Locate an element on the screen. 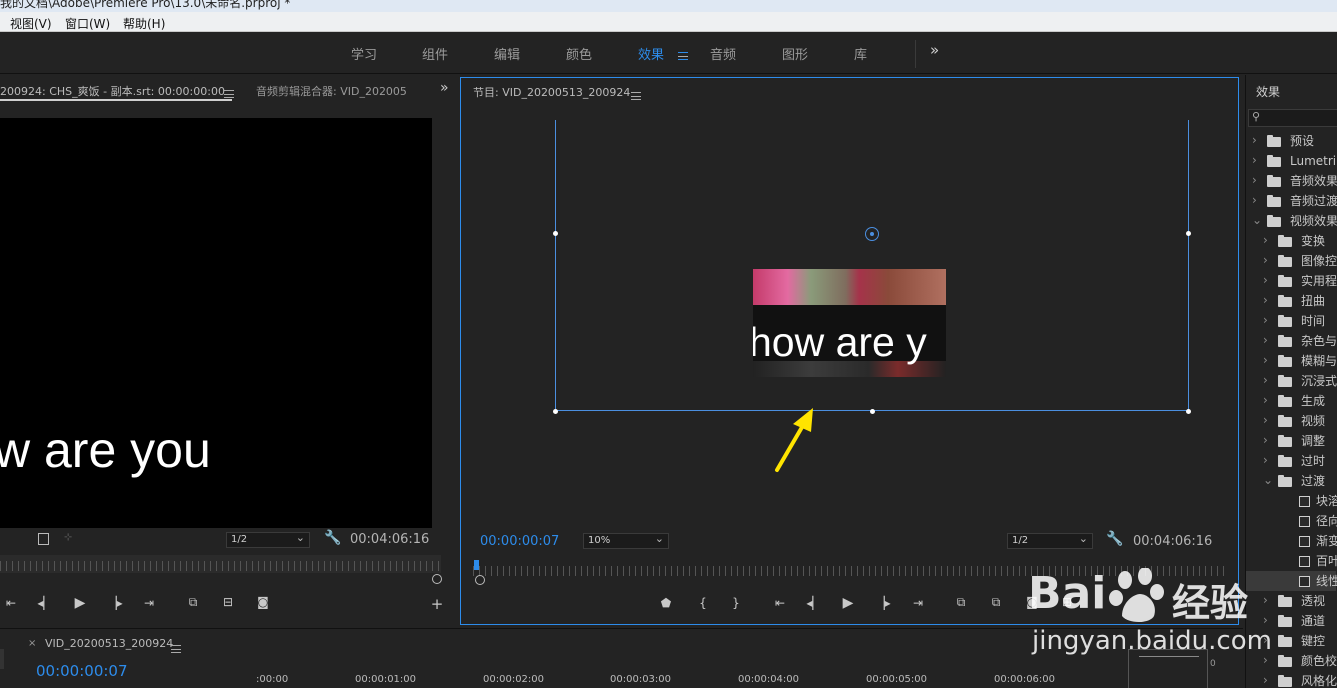 The height and width of the screenshot is (688, 1337). source-tab-menu-icon is located at coordinates (229, 93).